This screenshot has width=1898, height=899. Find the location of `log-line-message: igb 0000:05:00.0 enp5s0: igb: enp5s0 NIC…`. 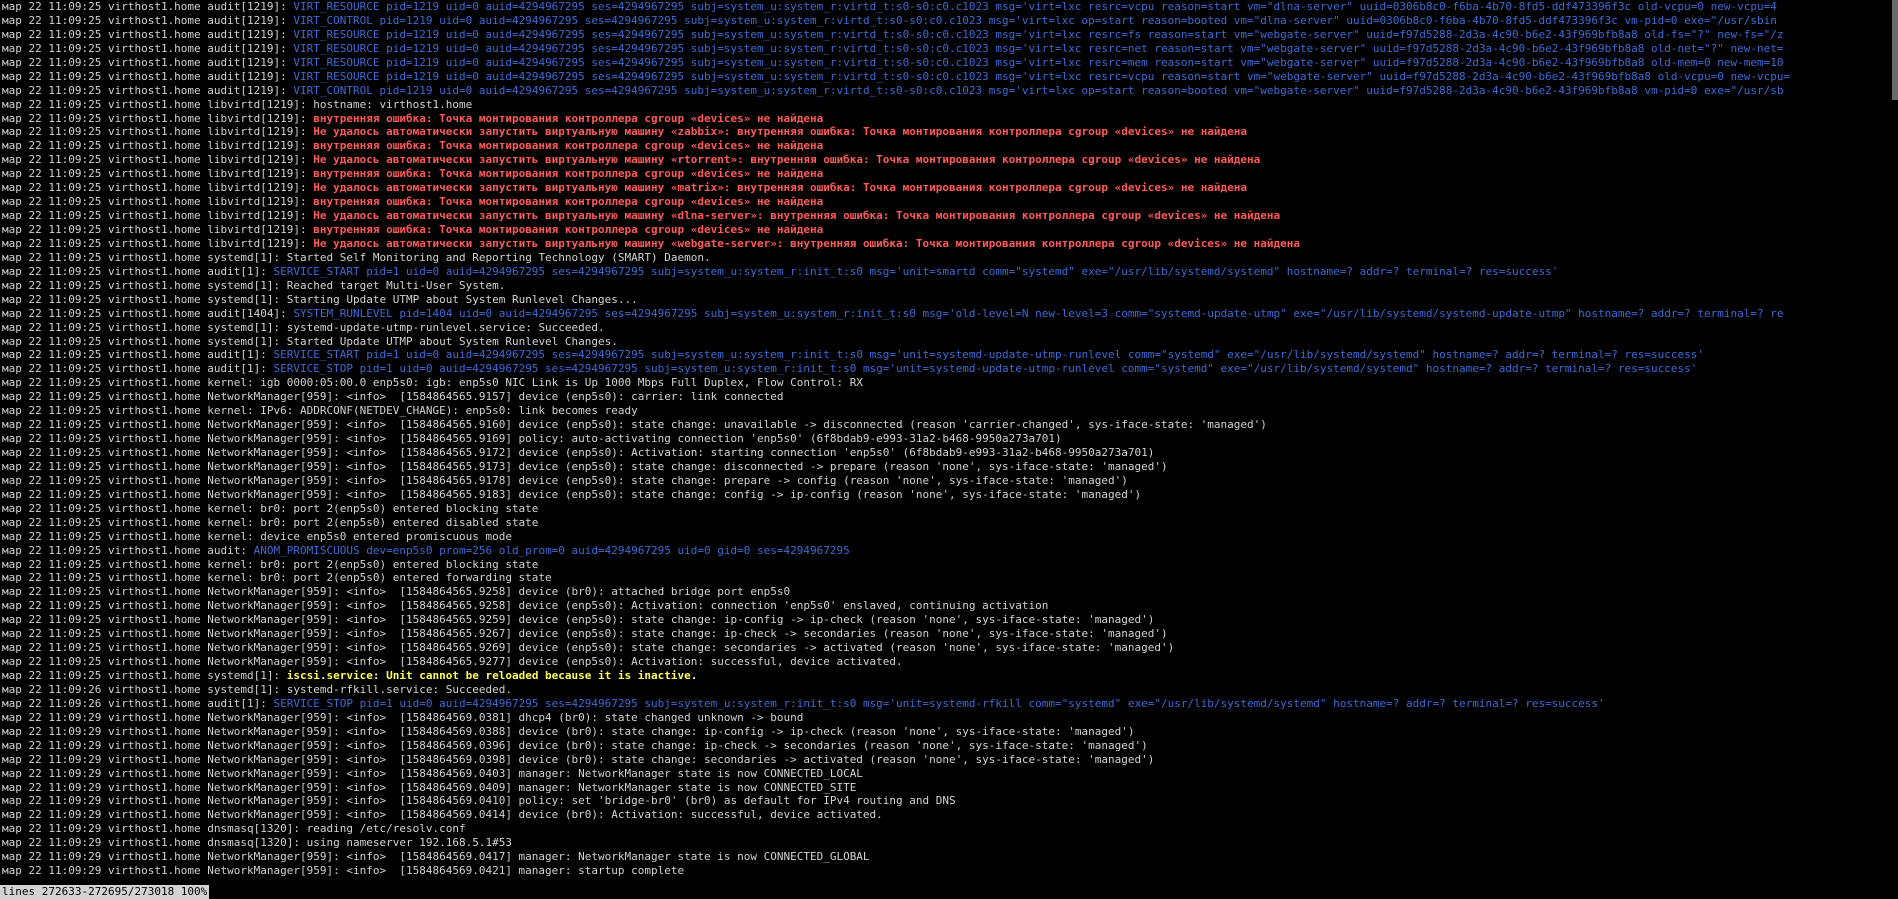

log-line-message: igb 0000:05:00.0 enp5s0: igb: enp5s0 NIC… is located at coordinates (561, 383).